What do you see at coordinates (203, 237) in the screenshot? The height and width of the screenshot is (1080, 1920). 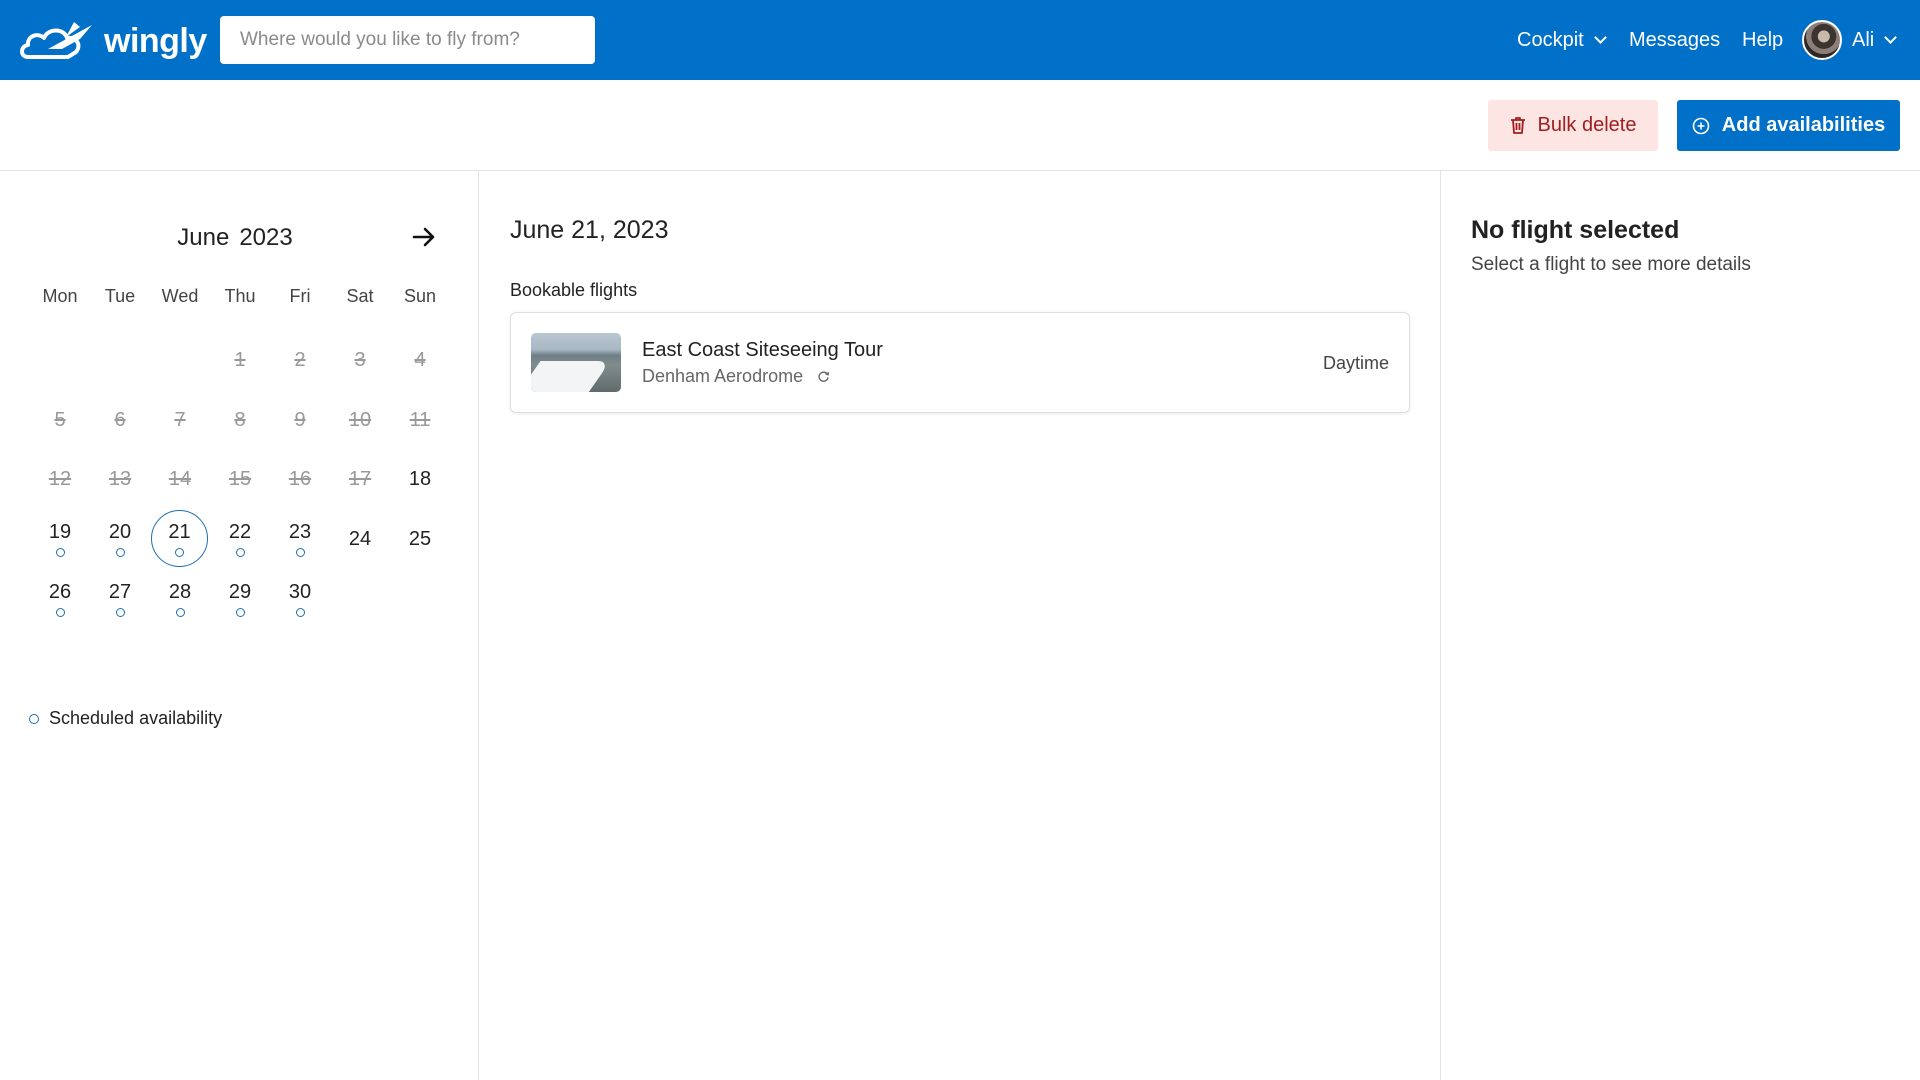 I see `calendar-month: June` at bounding box center [203, 237].